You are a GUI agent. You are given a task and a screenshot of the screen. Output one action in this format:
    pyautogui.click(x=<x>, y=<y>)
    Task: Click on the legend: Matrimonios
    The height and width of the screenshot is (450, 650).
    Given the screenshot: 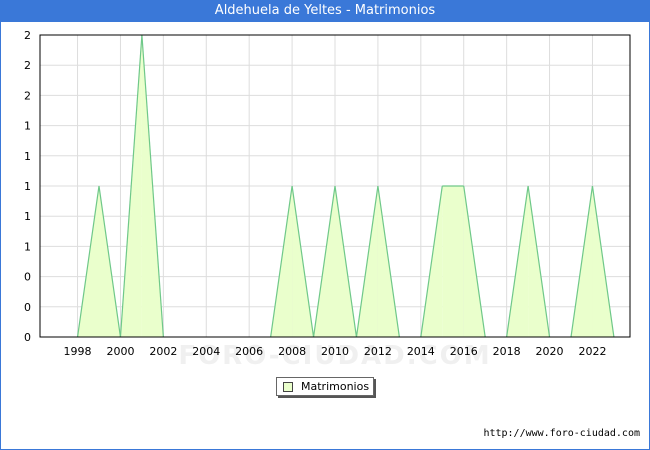 What is the action you would take?
    pyautogui.click(x=325, y=386)
    